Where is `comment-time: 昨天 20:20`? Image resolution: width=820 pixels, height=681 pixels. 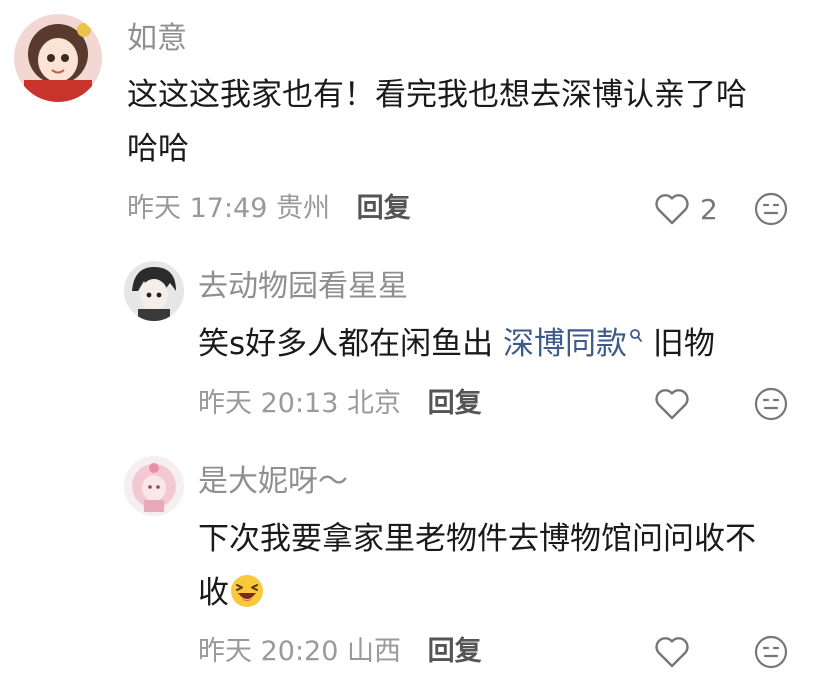 comment-time: 昨天 20:20 is located at coordinates (268, 651).